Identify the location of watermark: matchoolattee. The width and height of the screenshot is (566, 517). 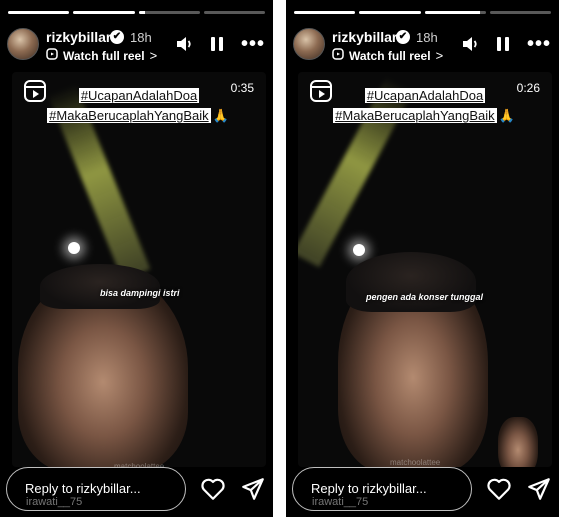
(415, 462).